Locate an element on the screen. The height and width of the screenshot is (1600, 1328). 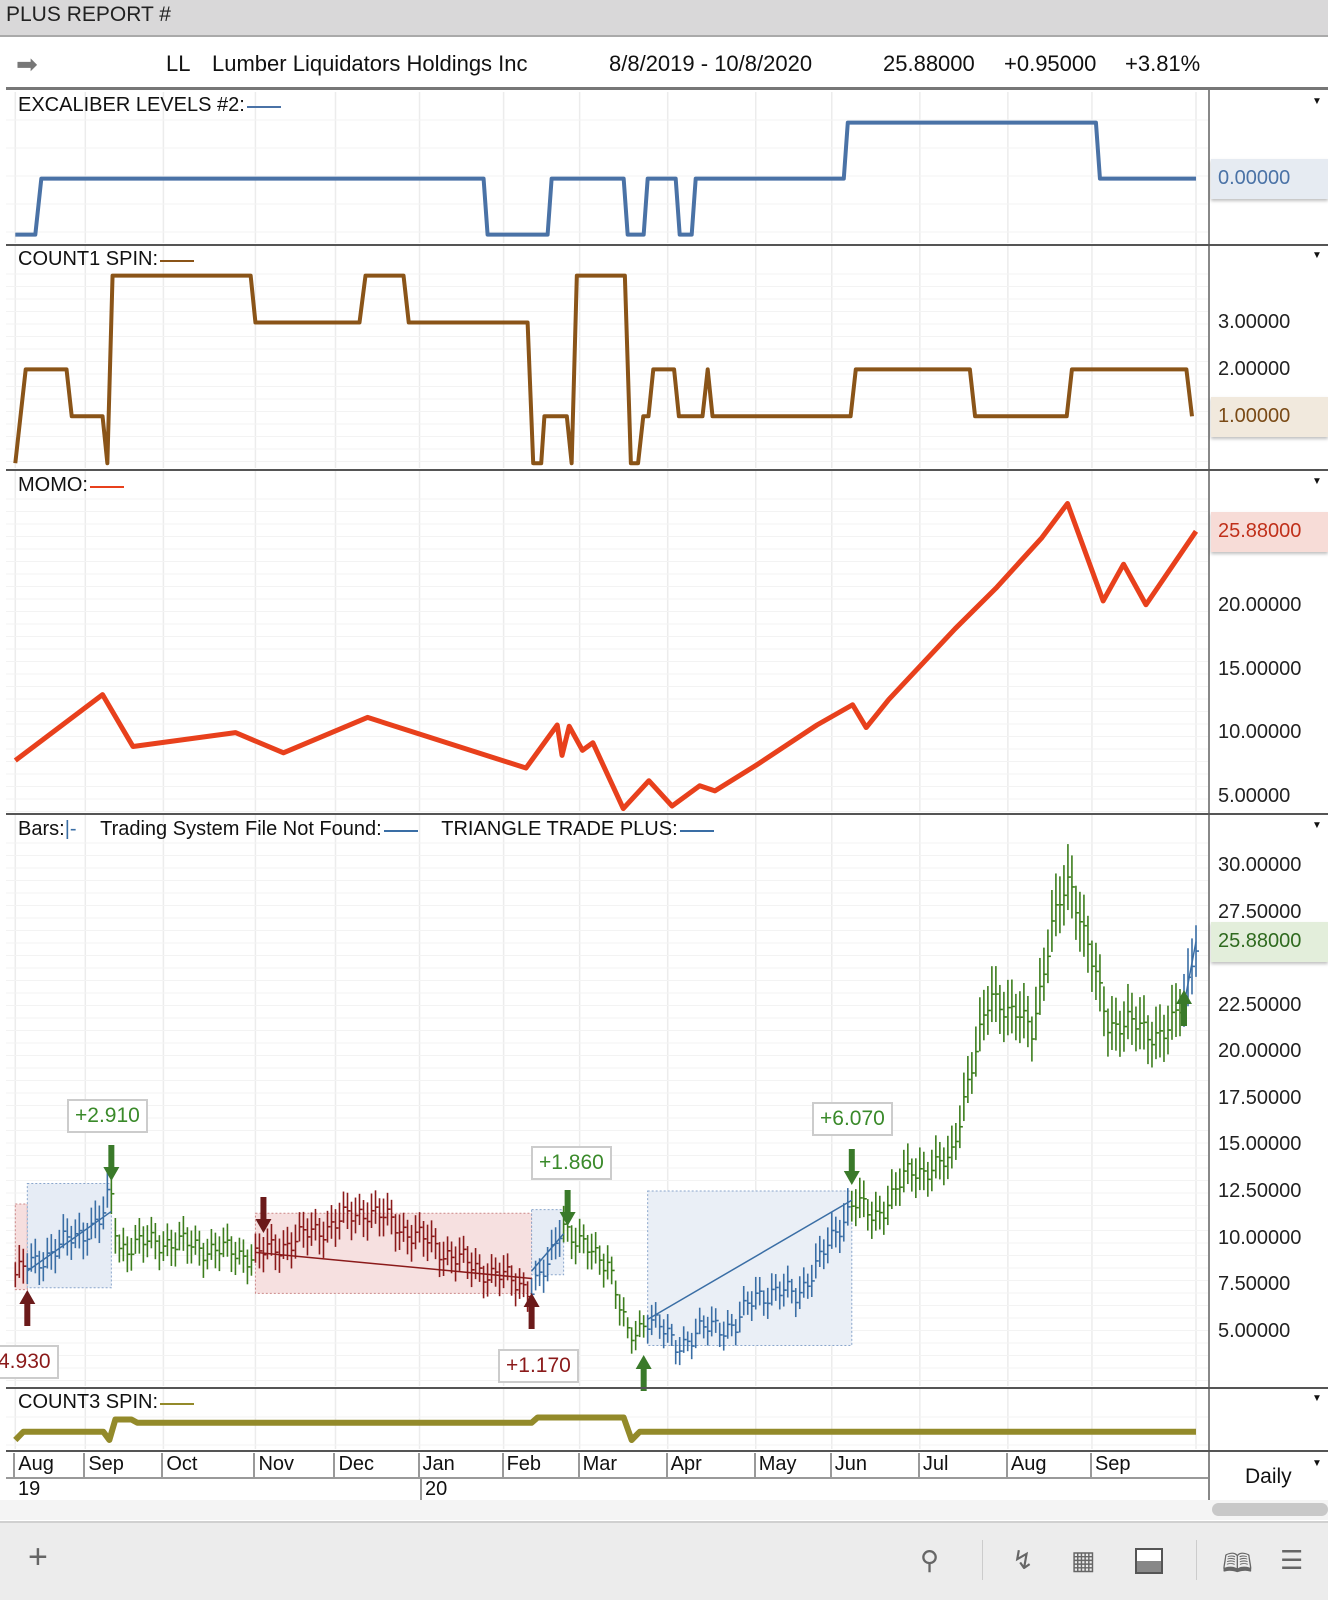
month-label: Dec is located at coordinates (353, 1465).